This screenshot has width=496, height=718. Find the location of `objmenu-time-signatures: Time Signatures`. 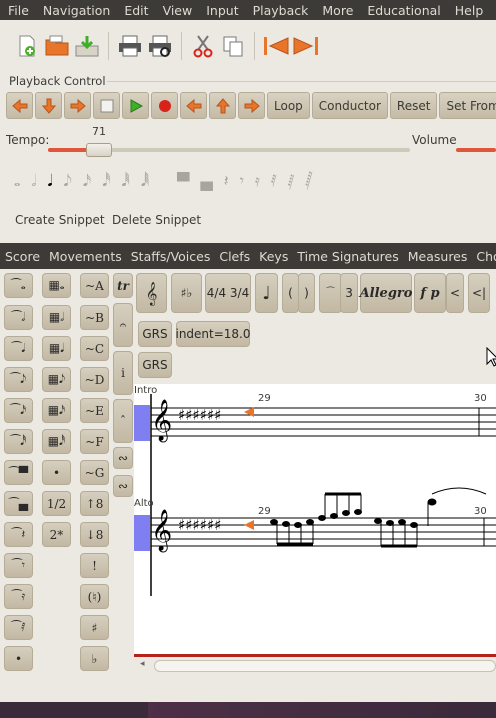

objmenu-time-signatures: Time Signatures is located at coordinates (347, 256).